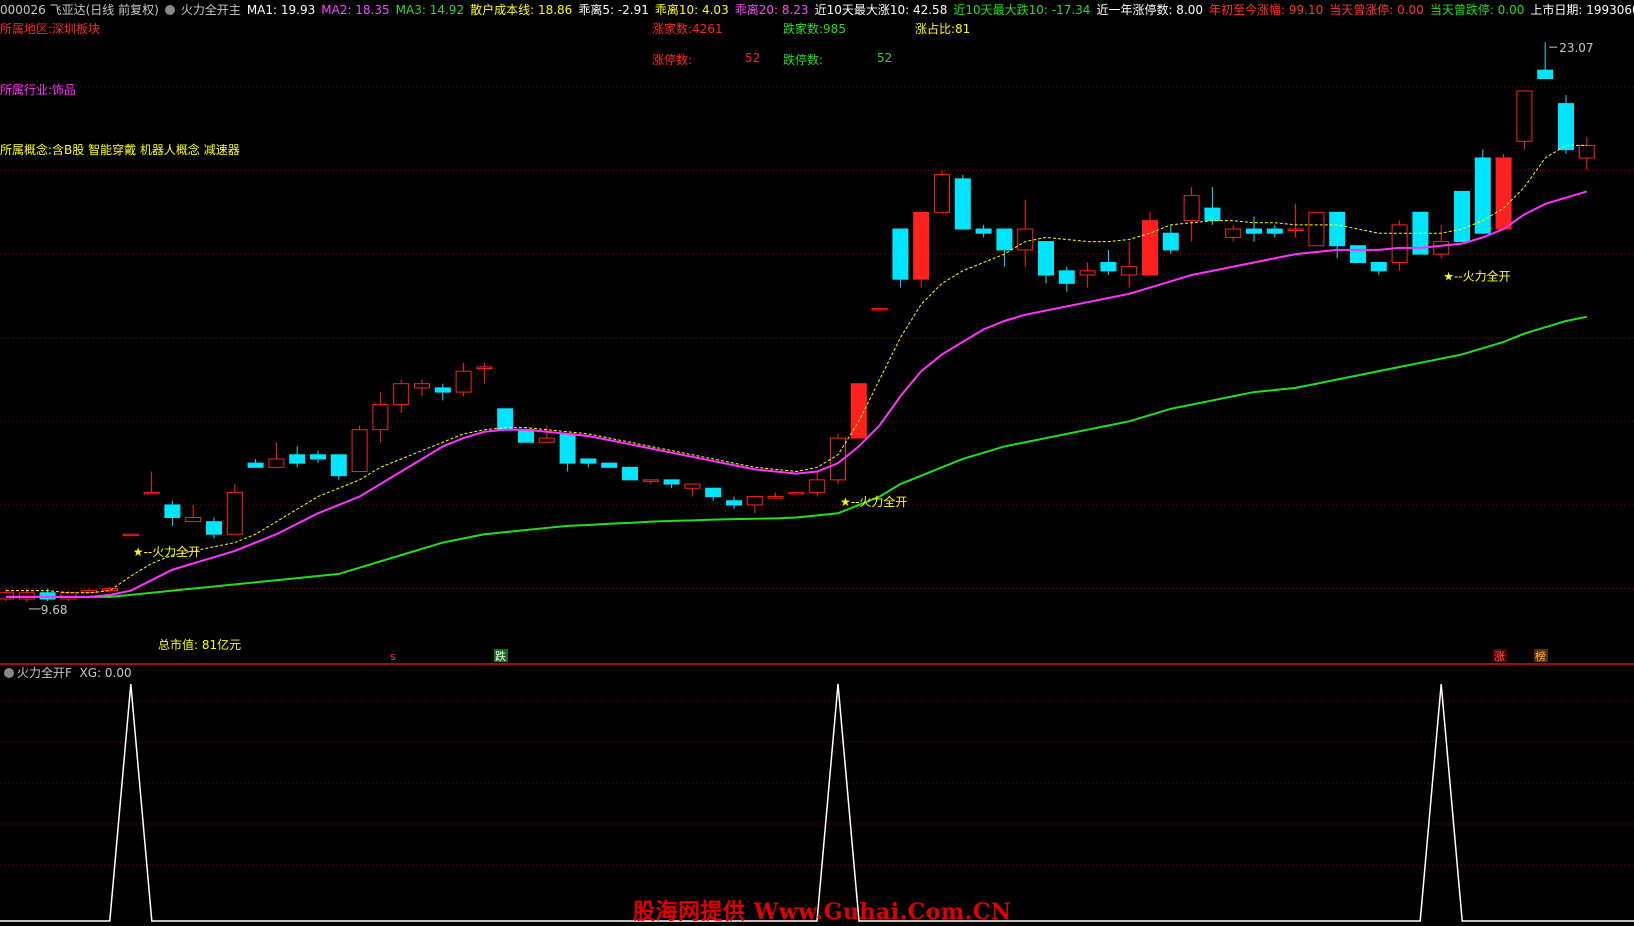  Describe the element at coordinates (44, 673) in the screenshot. I see `lower-indicator-name: 火力全开F` at that location.